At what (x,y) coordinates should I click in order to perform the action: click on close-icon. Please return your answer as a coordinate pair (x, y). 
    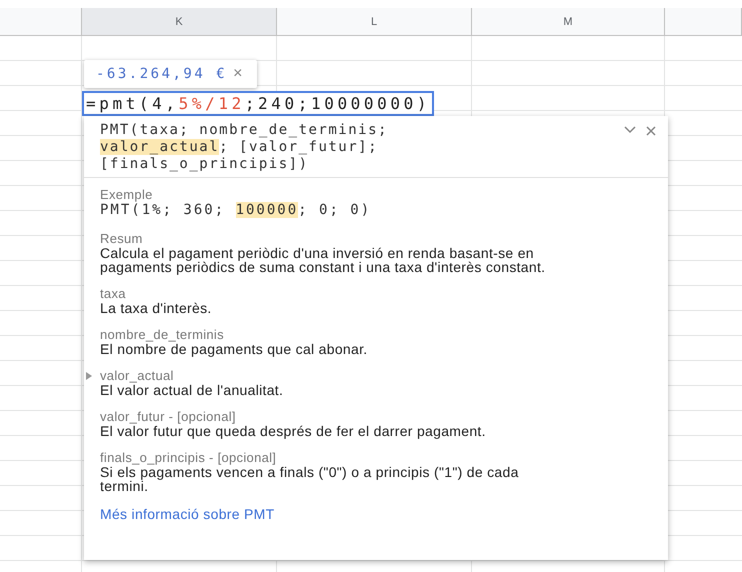
    Looking at the image, I should click on (651, 131).